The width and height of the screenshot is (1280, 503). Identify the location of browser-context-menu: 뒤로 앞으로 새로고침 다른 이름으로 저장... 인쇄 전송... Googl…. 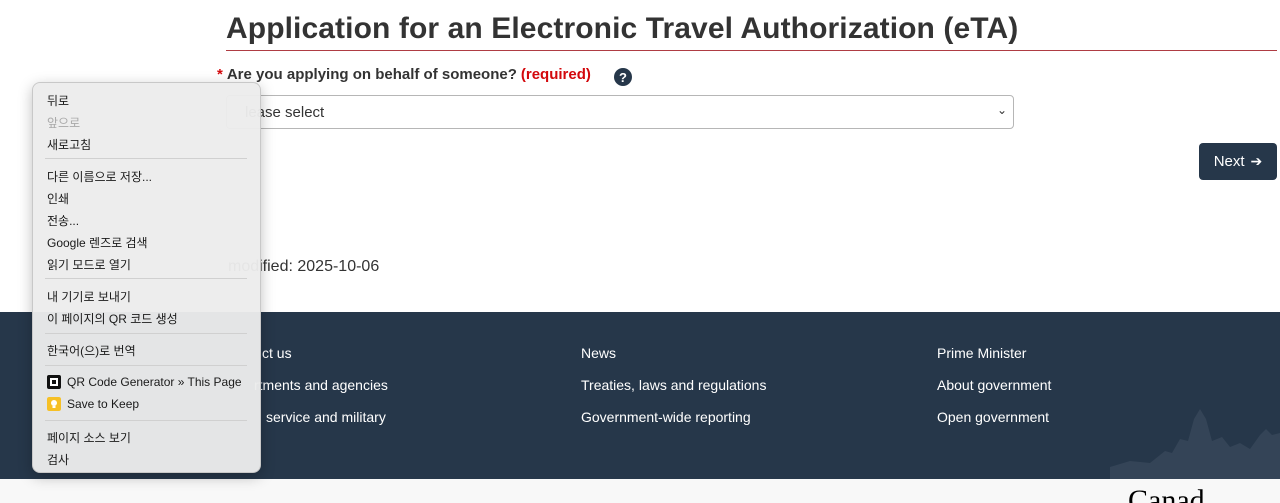
(146, 277).